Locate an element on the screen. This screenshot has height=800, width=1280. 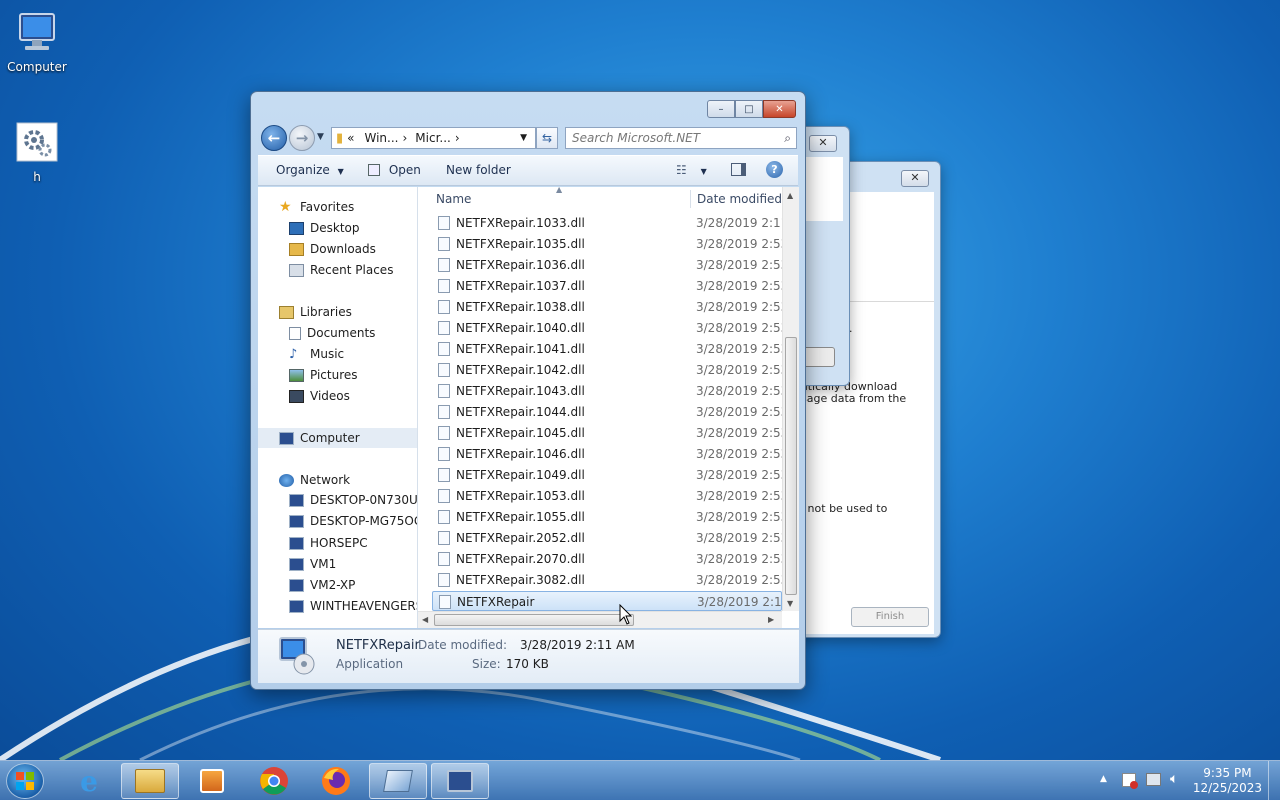
network-status-icon is located at coordinates (1153, 779).